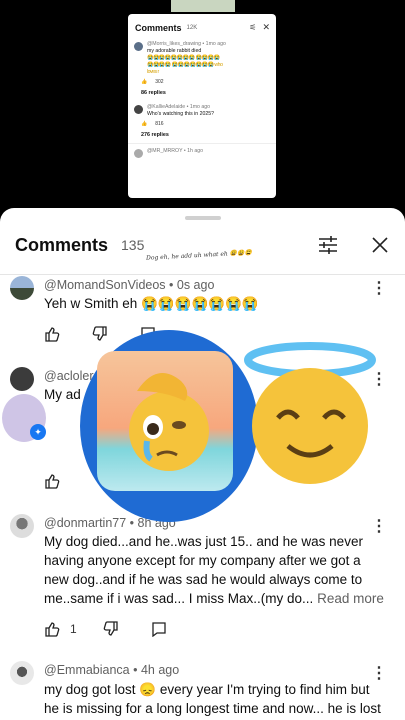 The image size is (405, 720). What do you see at coordinates (310, 414) in the screenshot?
I see `smiling-halo-emoji-overlay` at bounding box center [310, 414].